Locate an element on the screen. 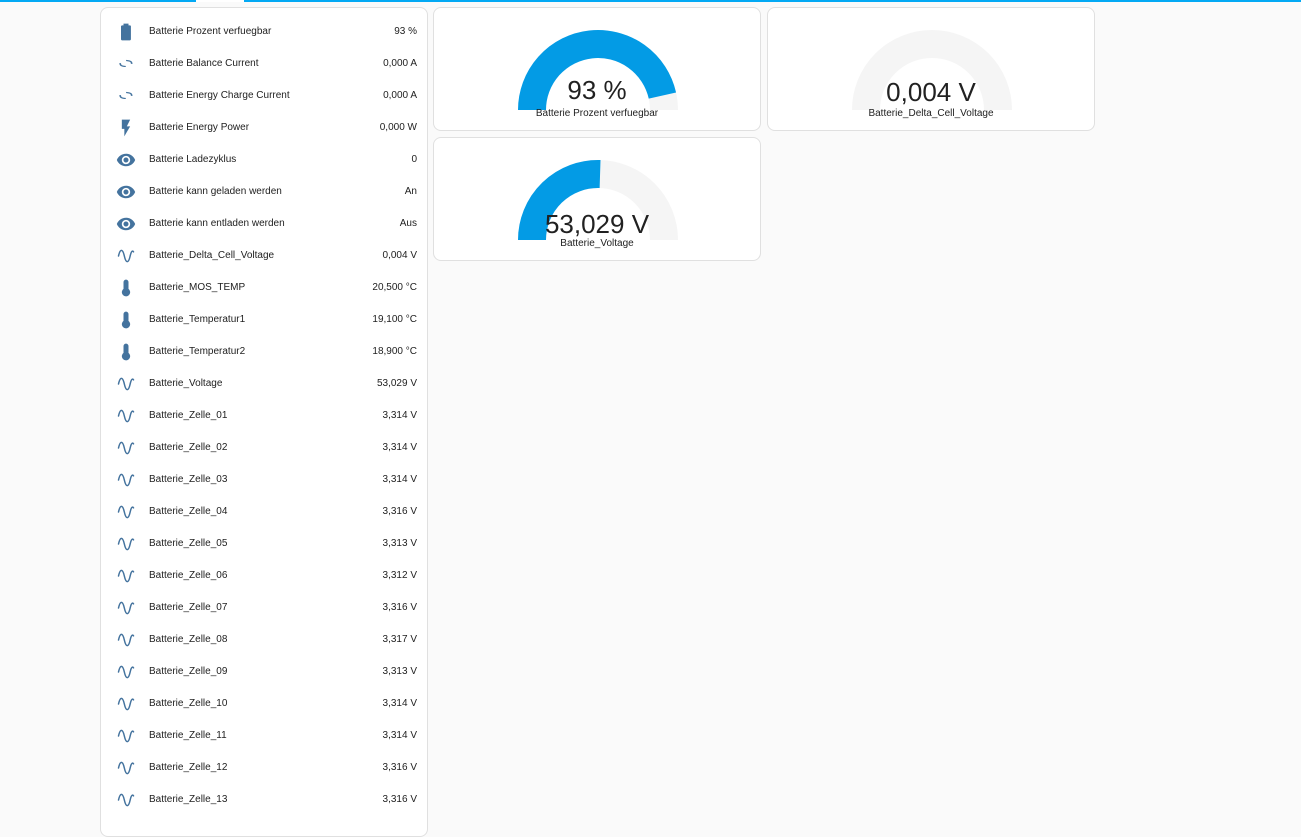 The image size is (1301, 837). entity-value: 0,000 W is located at coordinates (398, 127).